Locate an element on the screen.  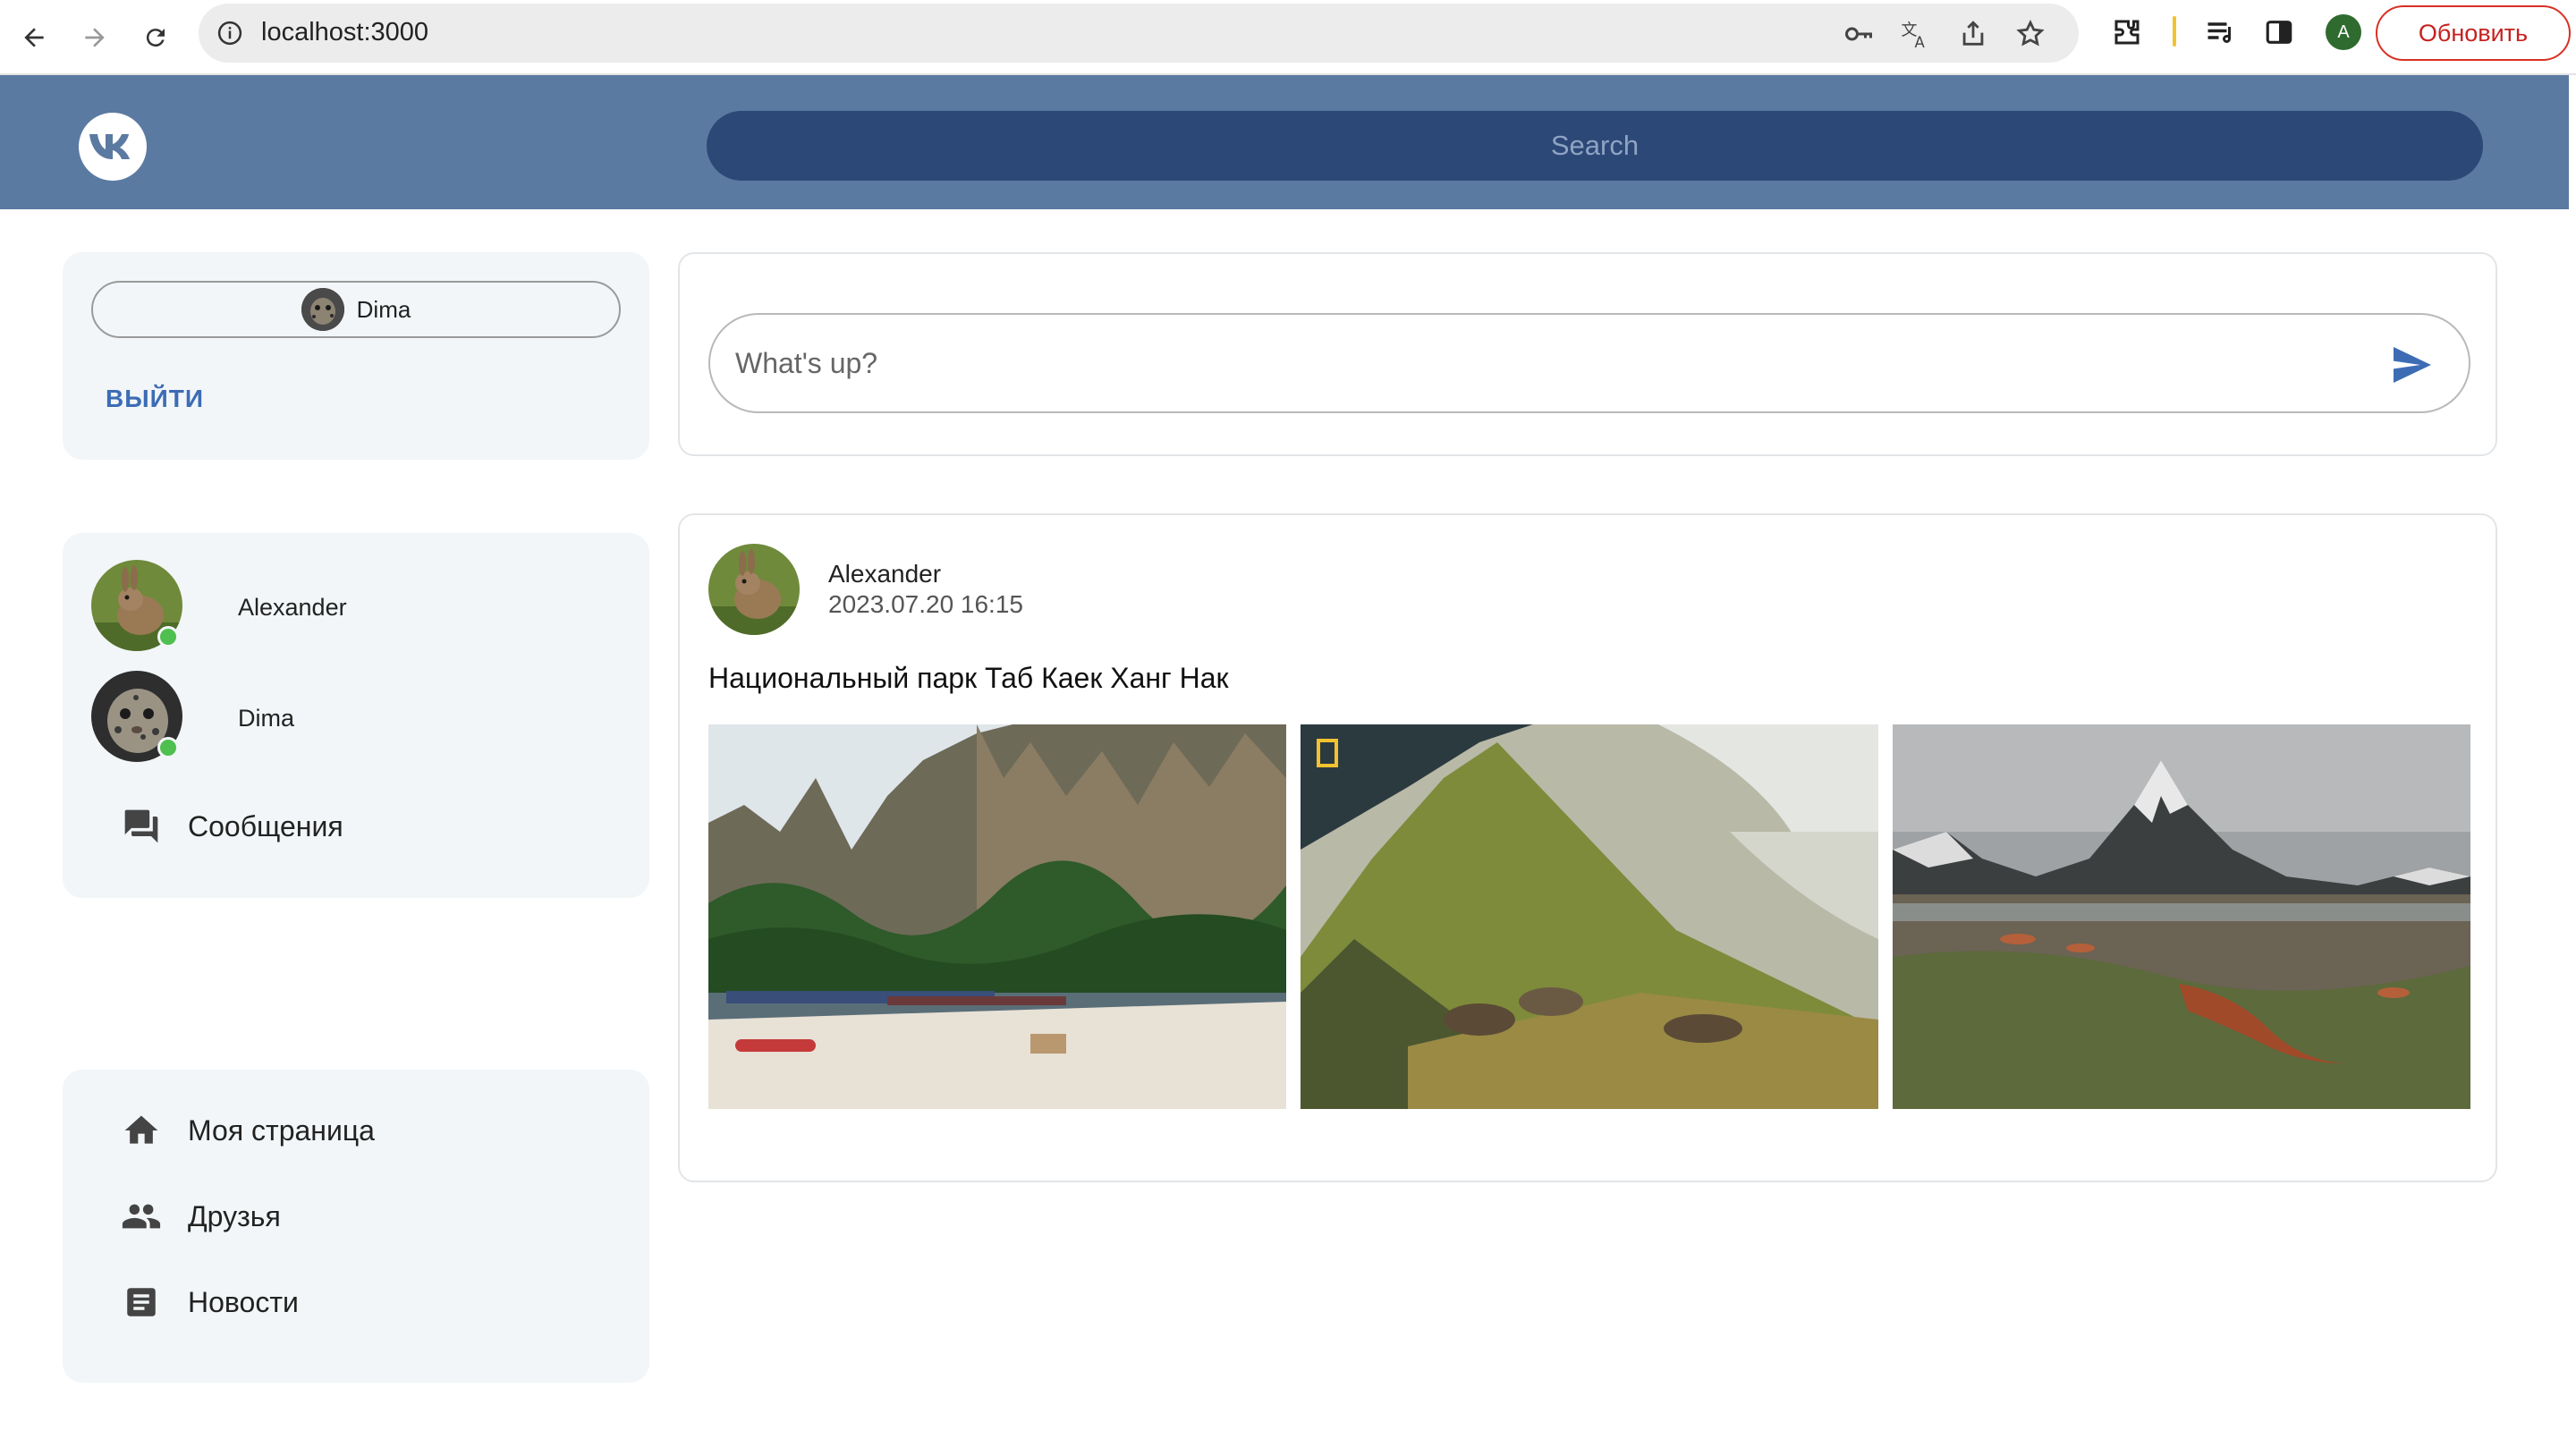
back-icon is located at coordinates (34, 37).